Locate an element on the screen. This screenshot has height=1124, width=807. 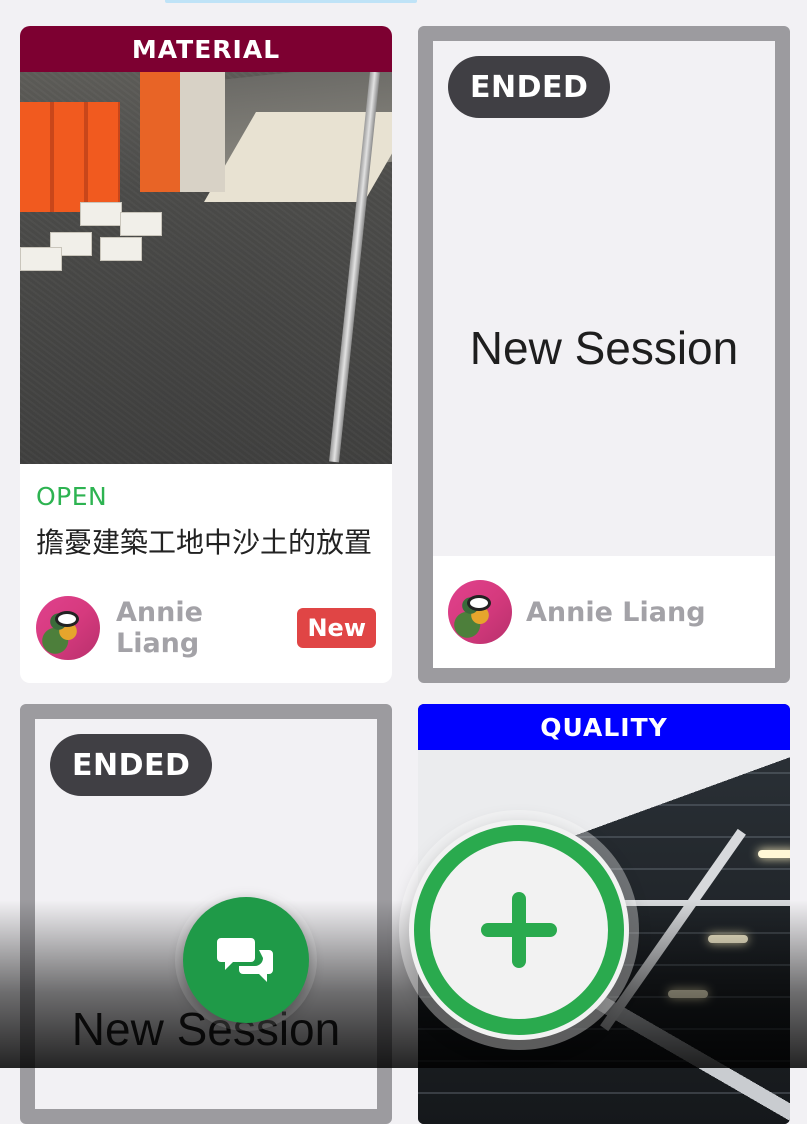
chat-bubbles-icon is located at coordinates (245, 960).